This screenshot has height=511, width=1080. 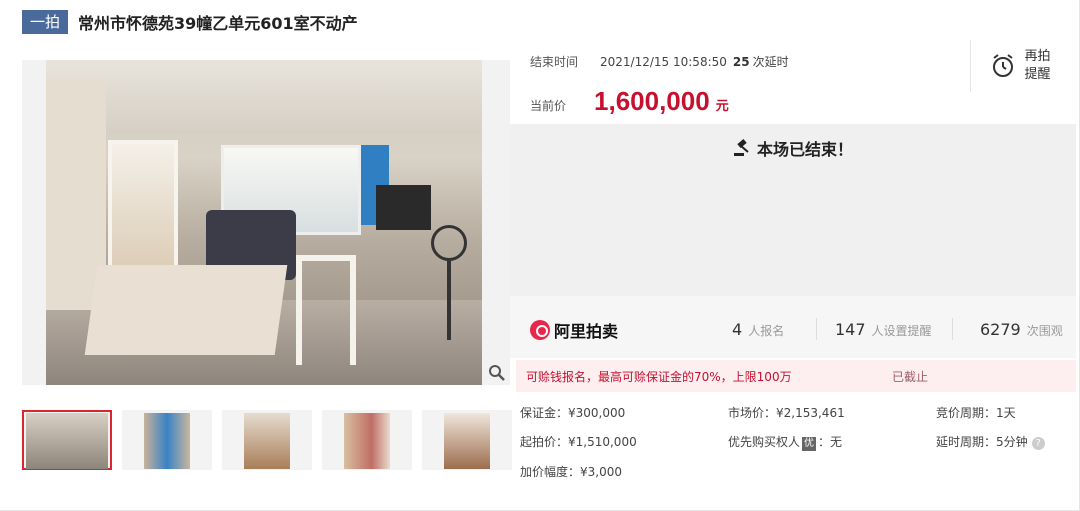 I want to click on delay-label: 次延时, so click(x=770, y=62).